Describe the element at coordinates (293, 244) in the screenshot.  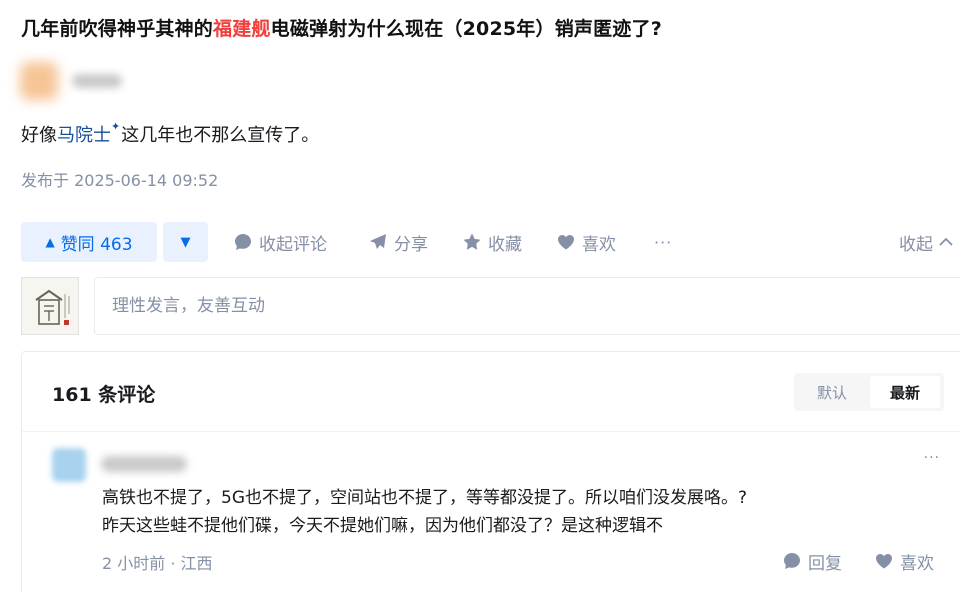
I see `toggle-comments-label: 收起评论` at that location.